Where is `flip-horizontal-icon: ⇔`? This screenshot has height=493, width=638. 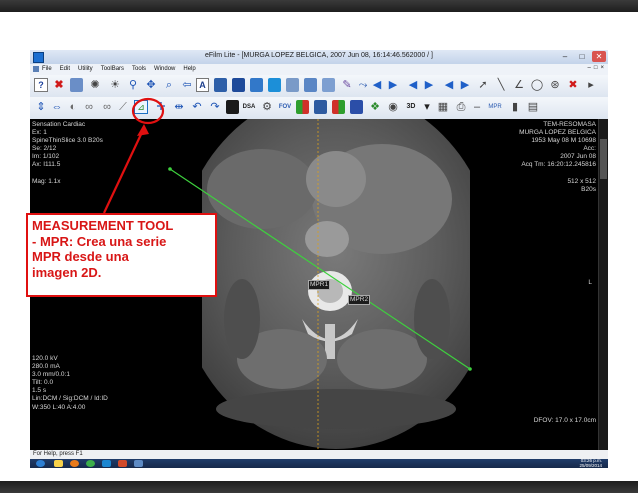
flip-horizontal-icon: ⇔ is located at coordinates (57, 107).